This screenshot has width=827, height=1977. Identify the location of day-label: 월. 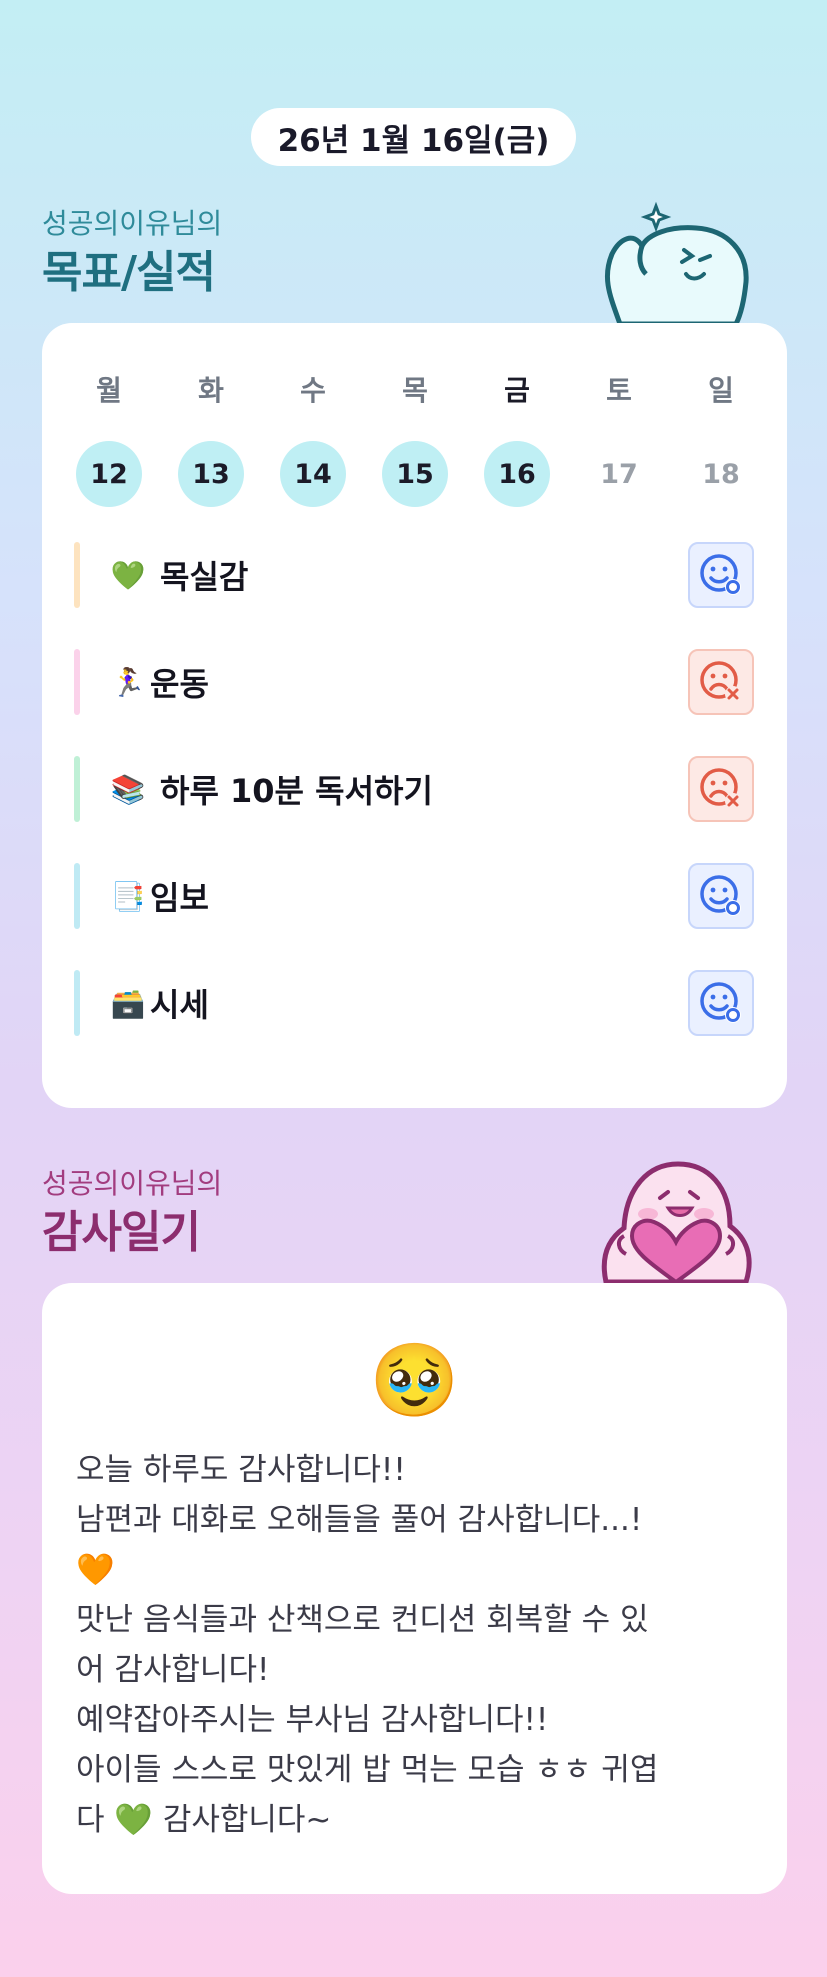
(109, 390).